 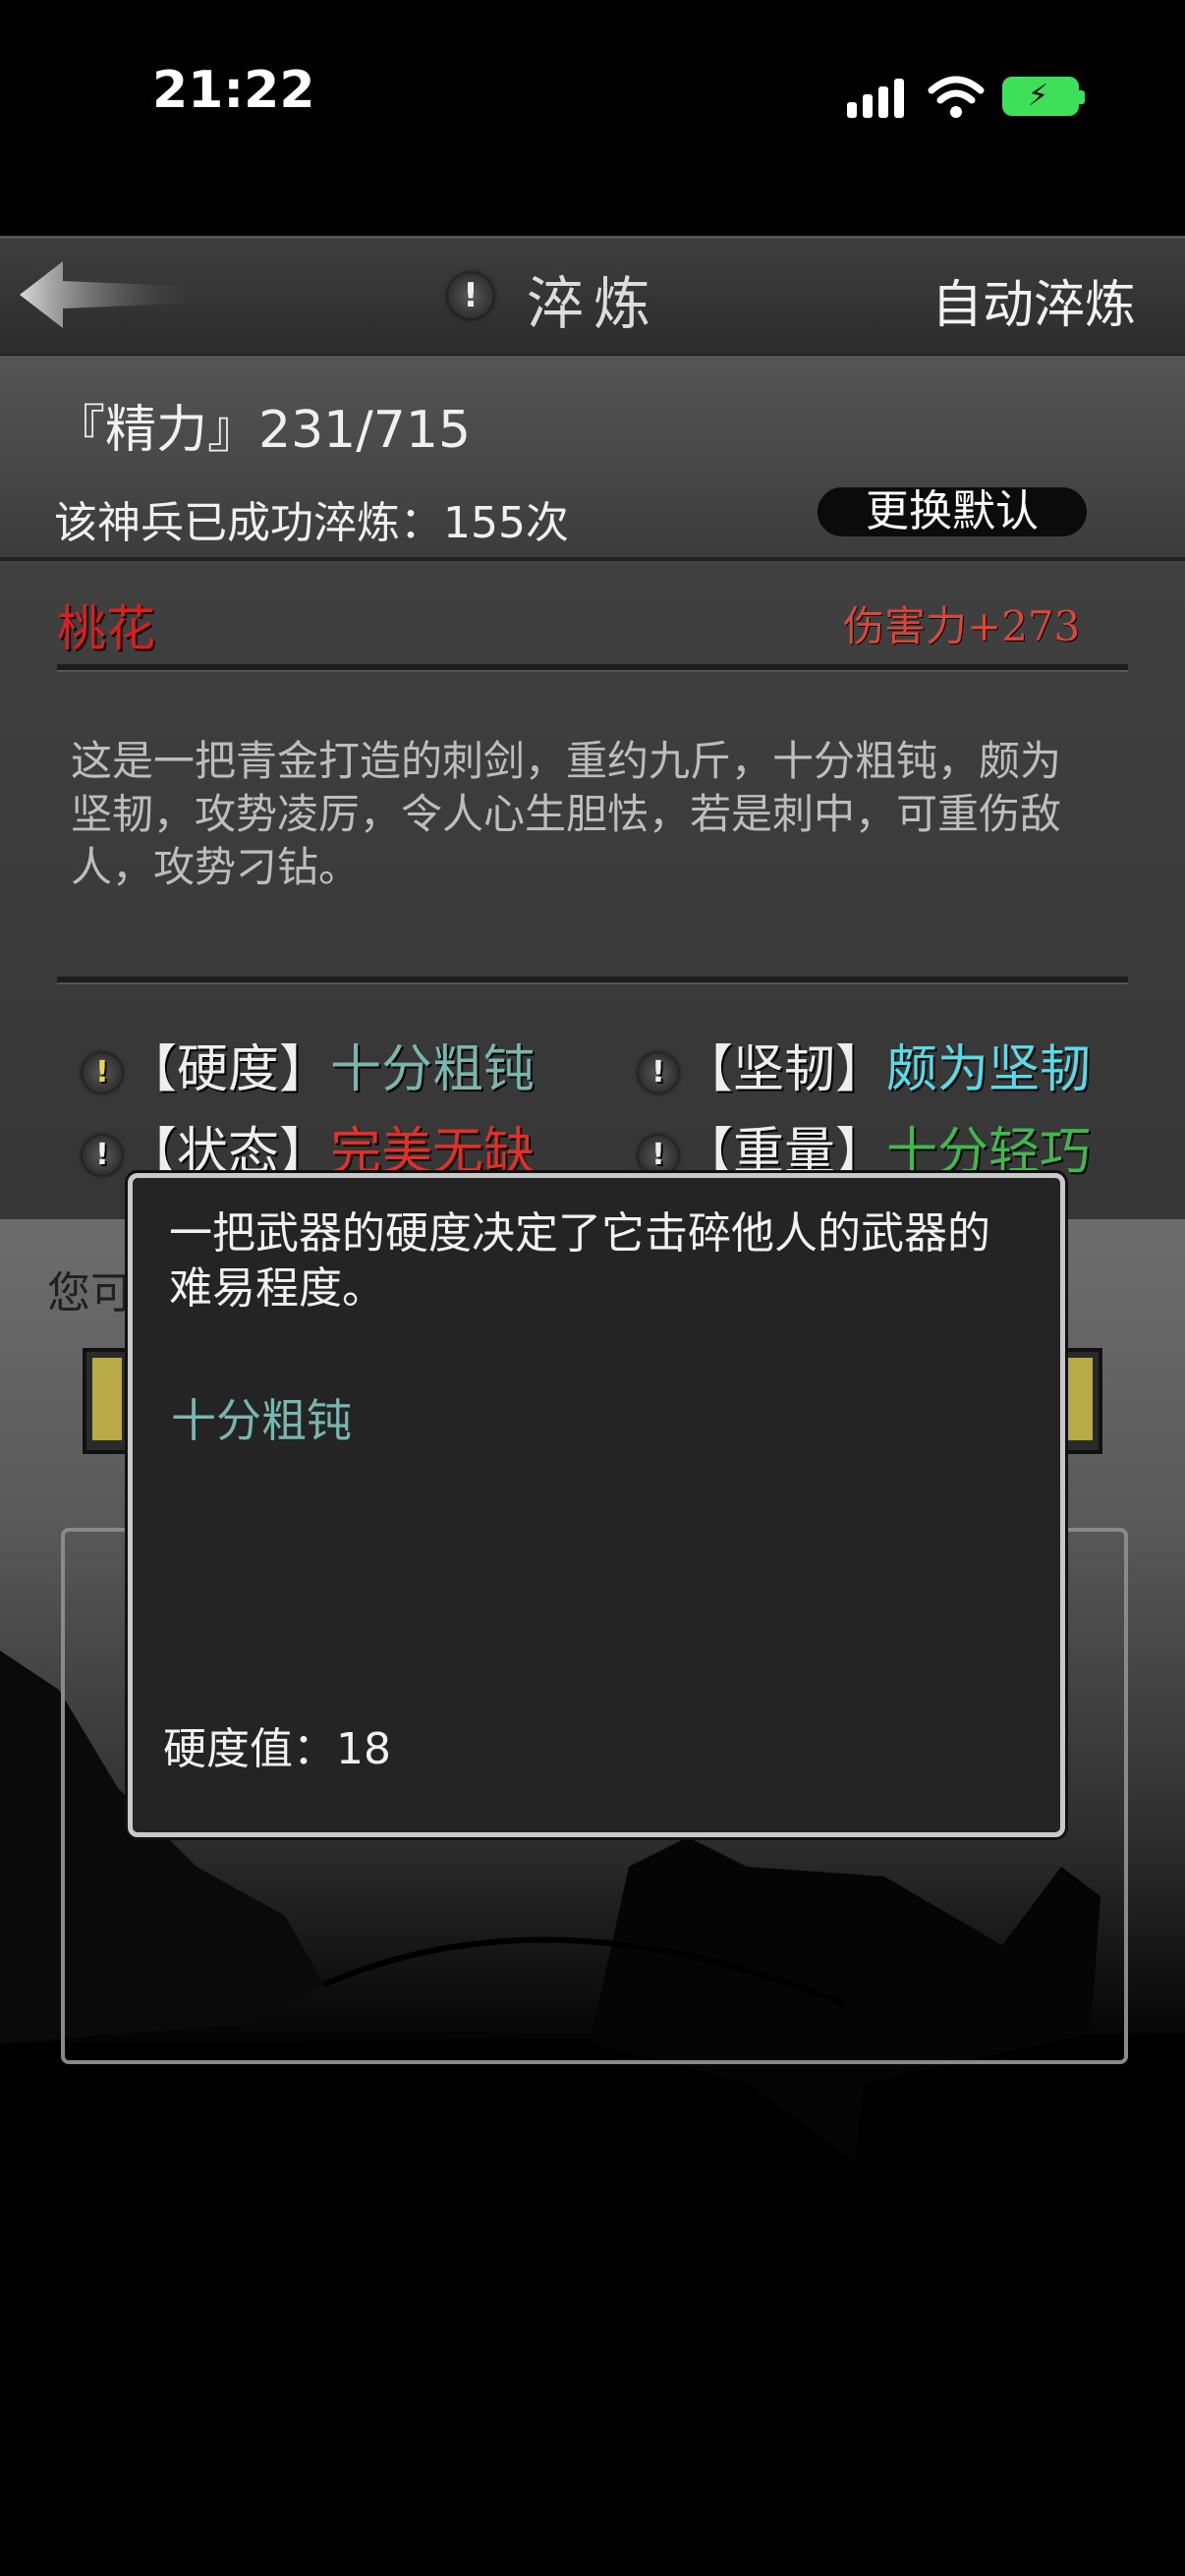 I want to click on tooltip-level: 十分粗钝, so click(x=261, y=1420).